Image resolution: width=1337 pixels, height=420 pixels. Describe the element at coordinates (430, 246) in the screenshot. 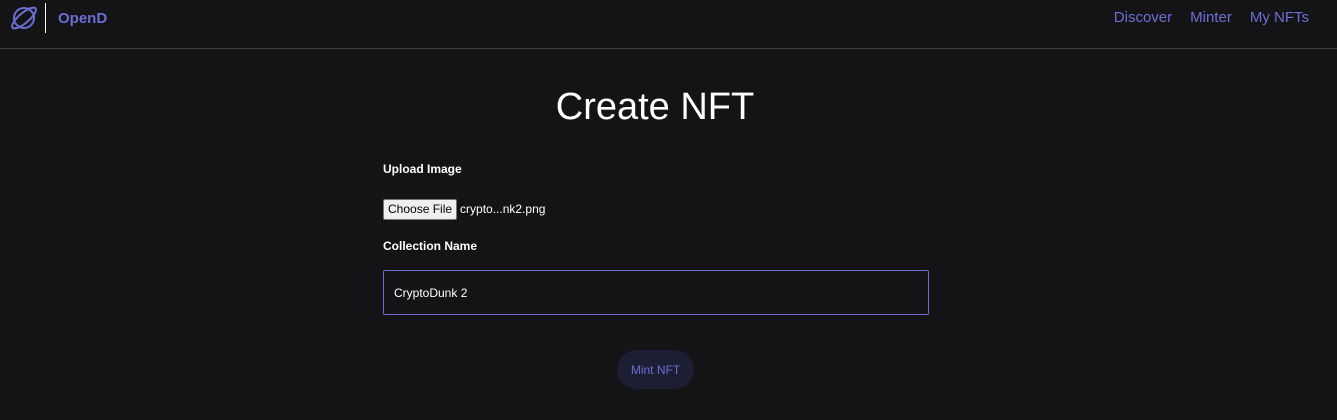

I see `collection-name-label: Collection Name` at that location.